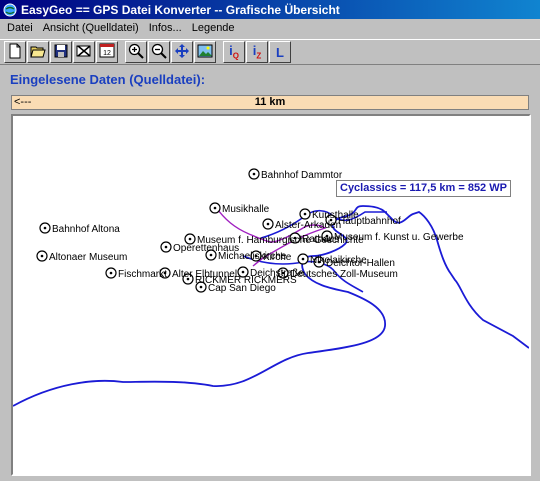 The width and height of the screenshot is (540, 481). I want to click on image-icon, so click(205, 52).